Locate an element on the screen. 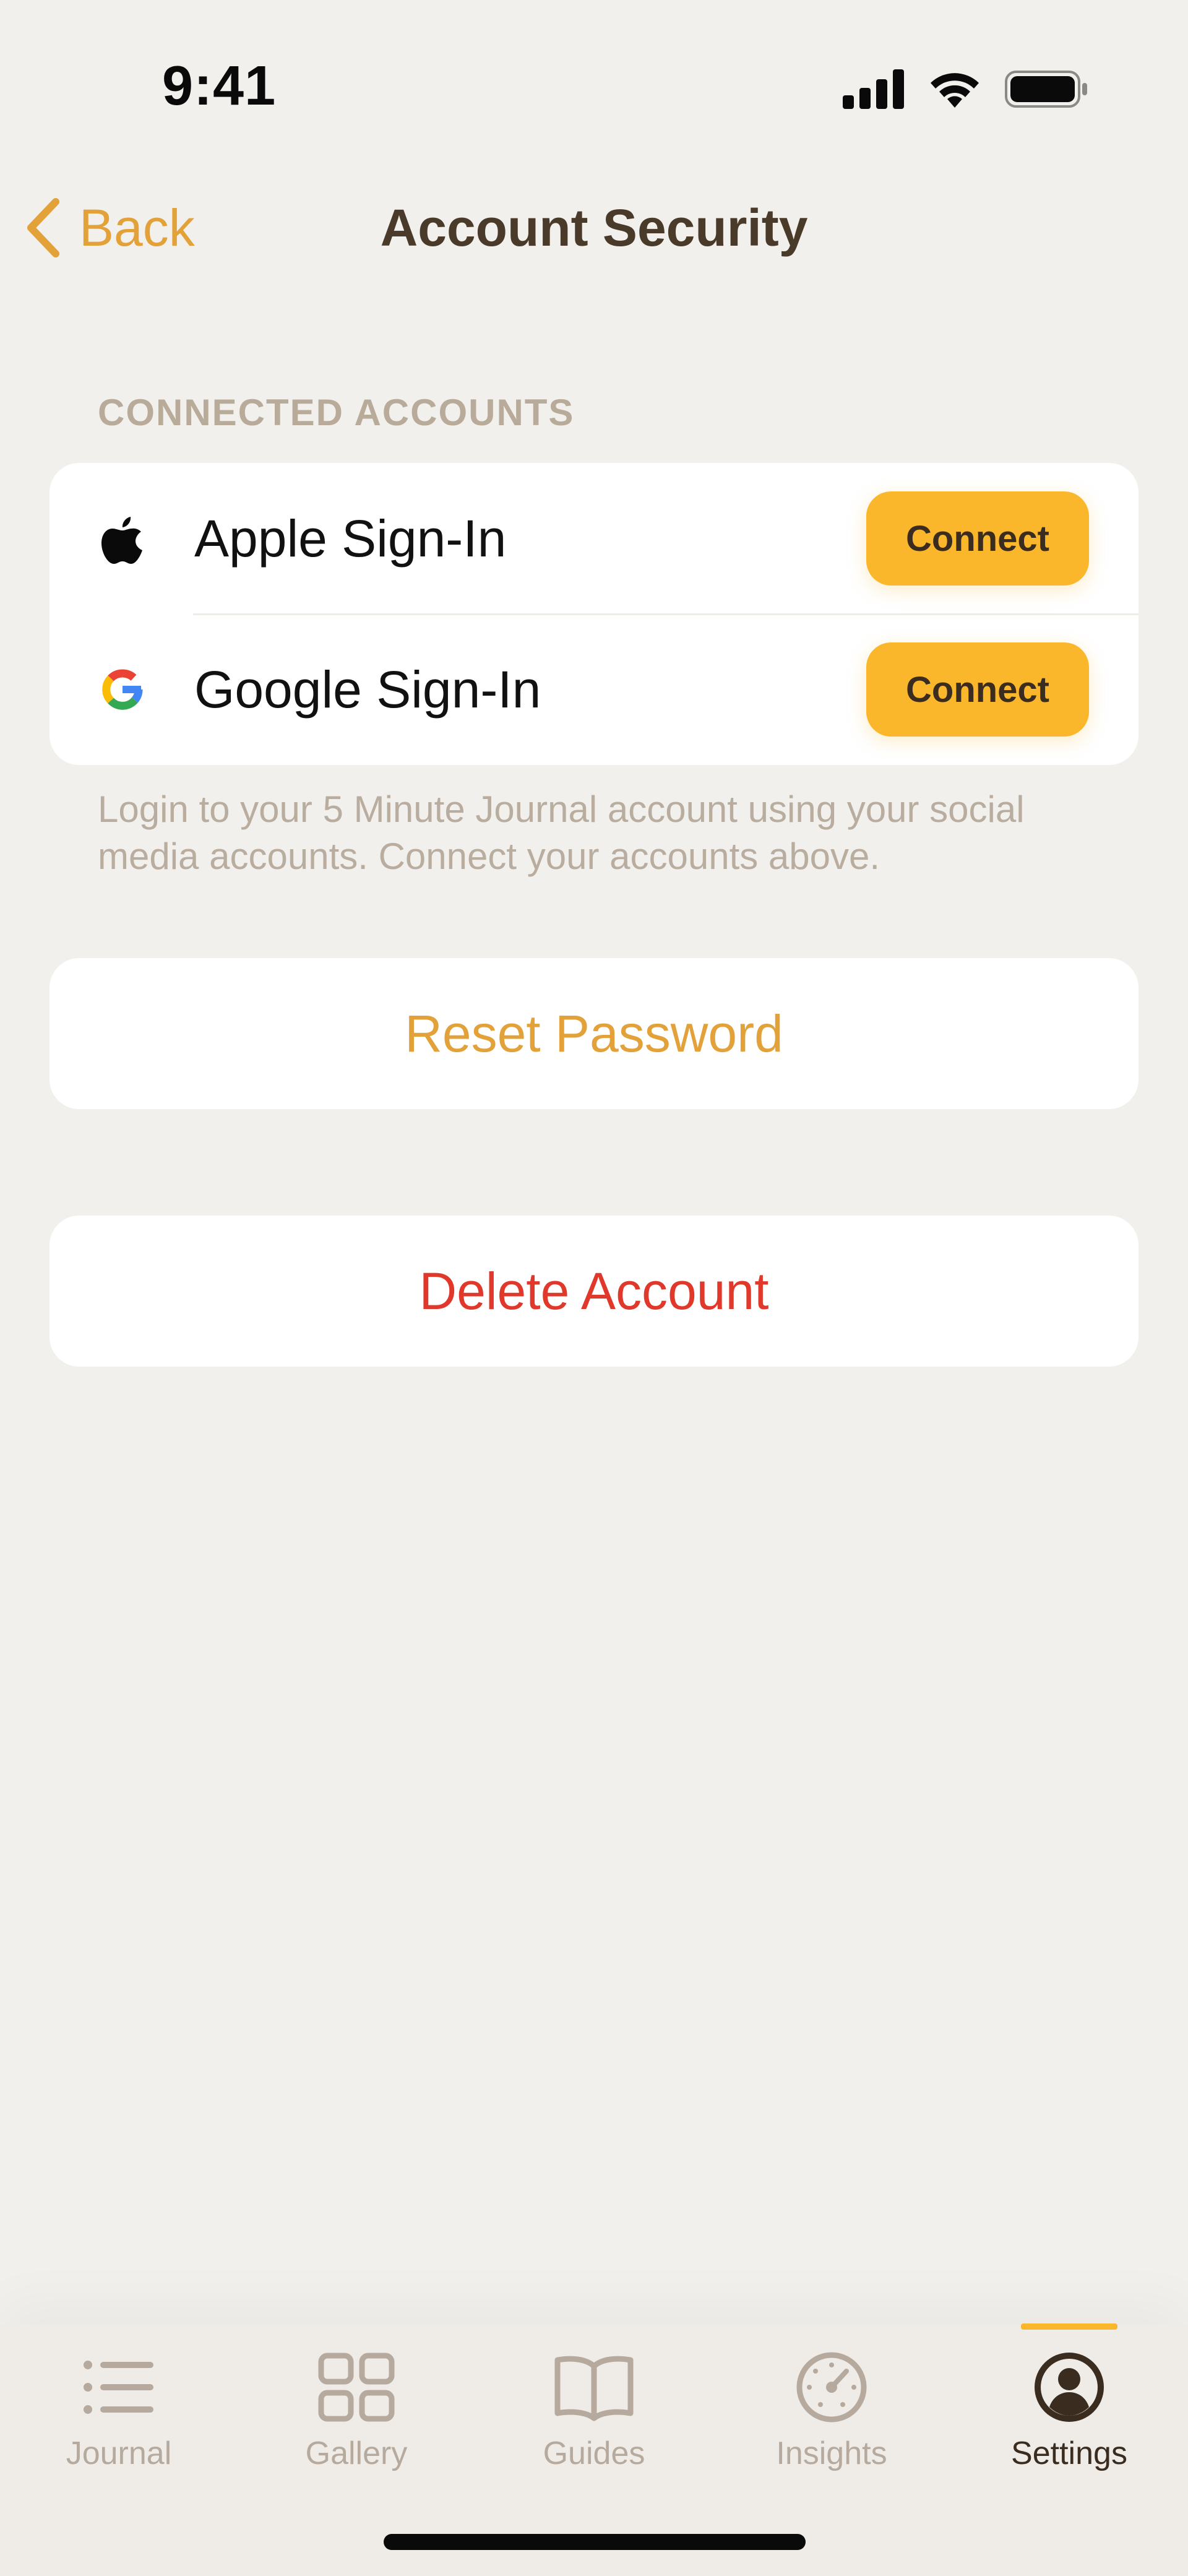 The height and width of the screenshot is (2576, 1188). tab-insights: Insights is located at coordinates (831, 2417).